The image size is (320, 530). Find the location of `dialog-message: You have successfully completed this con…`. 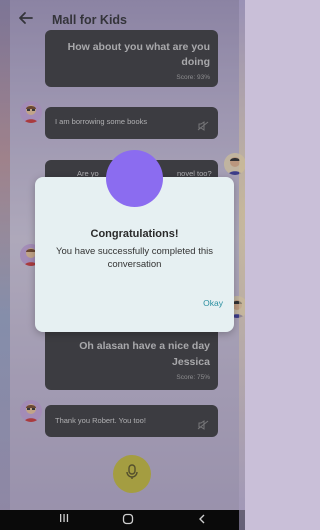

dialog-message: You have successfully completed this con… is located at coordinates (134, 258).